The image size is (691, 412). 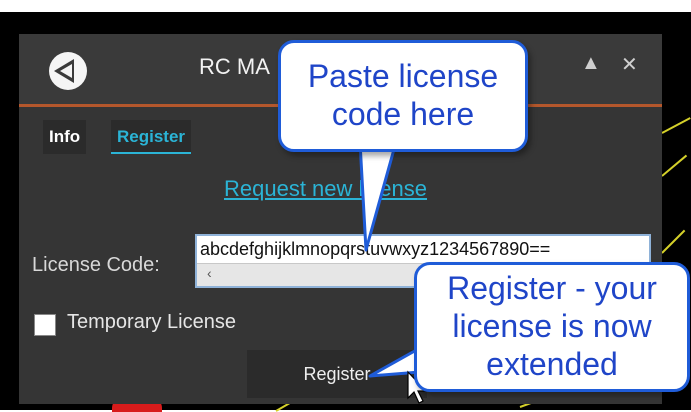 What do you see at coordinates (337, 374) in the screenshot?
I see `register-button: Register` at bounding box center [337, 374].